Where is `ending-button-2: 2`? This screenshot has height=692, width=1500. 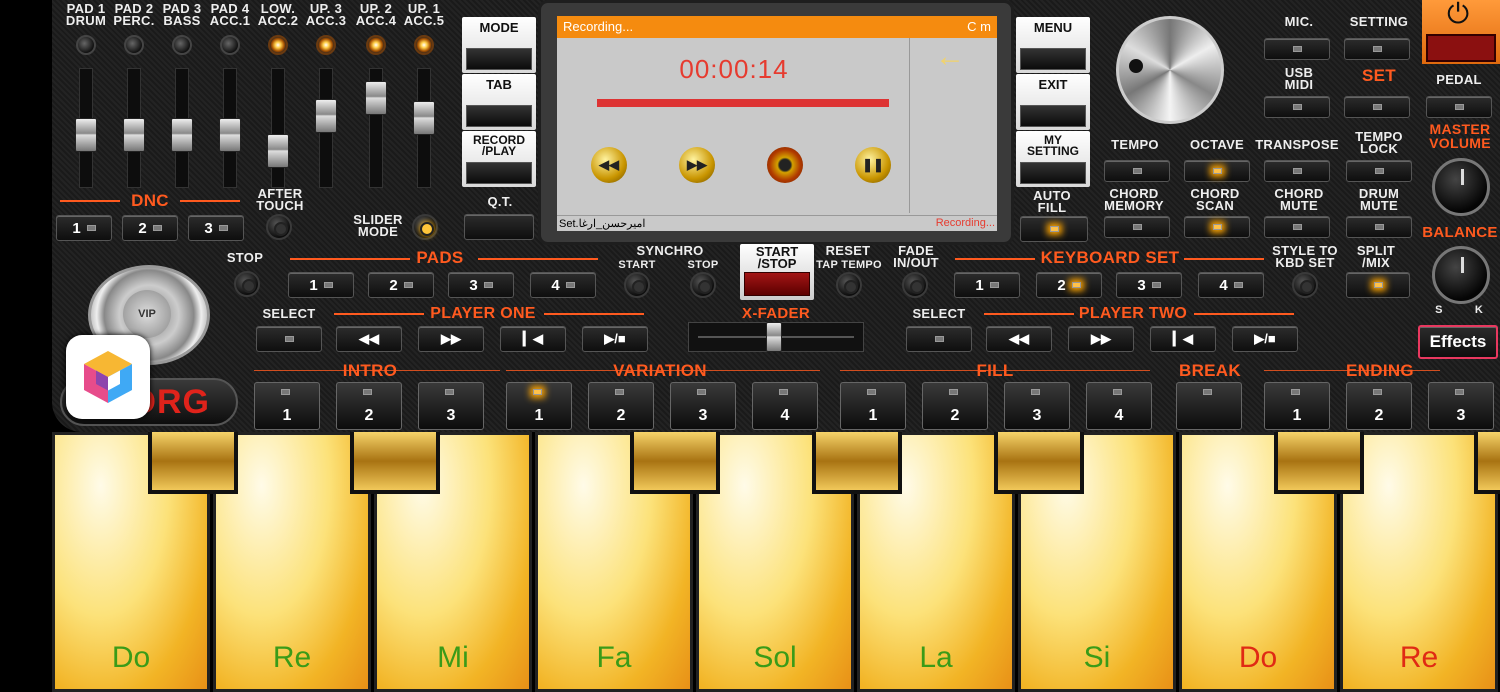
ending-button-2: 2 is located at coordinates (1379, 406).